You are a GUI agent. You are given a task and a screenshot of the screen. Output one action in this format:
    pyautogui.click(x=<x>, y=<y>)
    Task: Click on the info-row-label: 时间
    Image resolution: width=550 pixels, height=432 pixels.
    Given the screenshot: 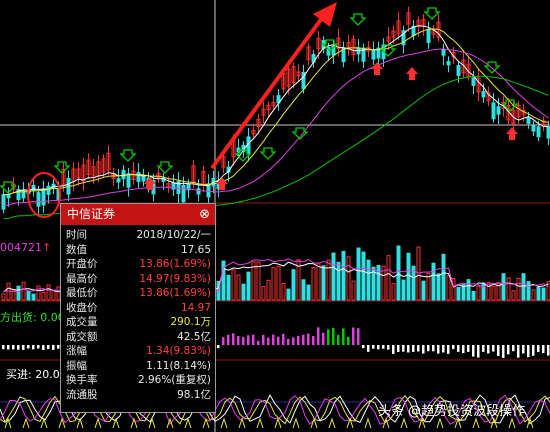 What is the action you would take?
    pyautogui.click(x=76, y=235)
    